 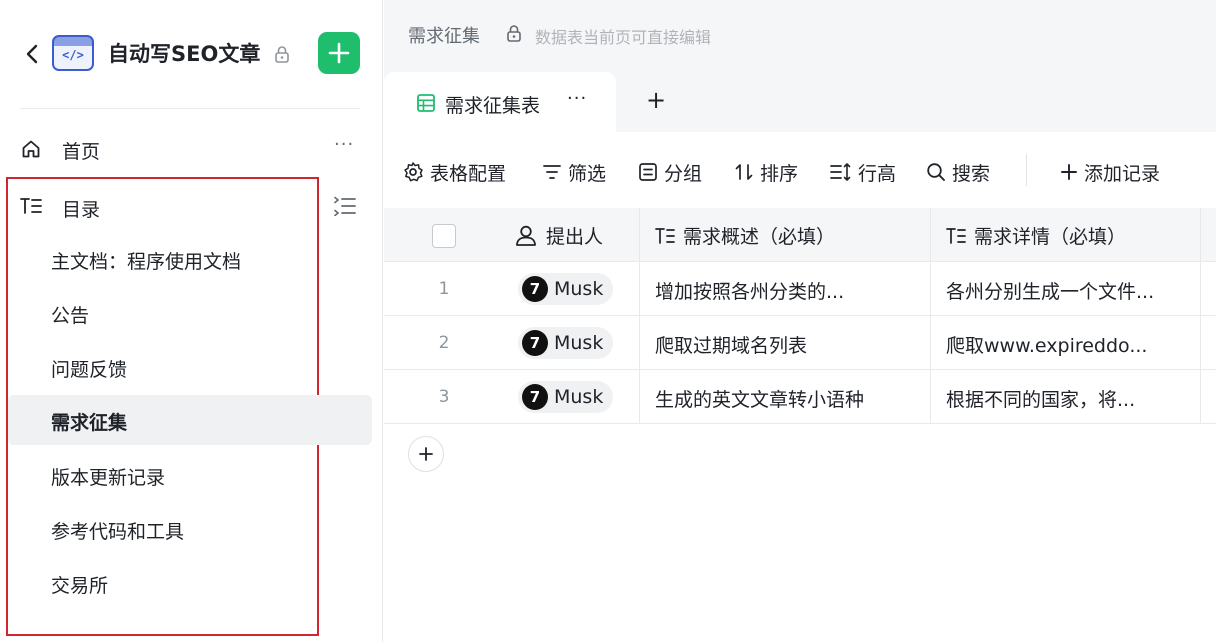 What do you see at coordinates (80, 586) in the screenshot?
I see `sidebar-item-label: 交易所` at bounding box center [80, 586].